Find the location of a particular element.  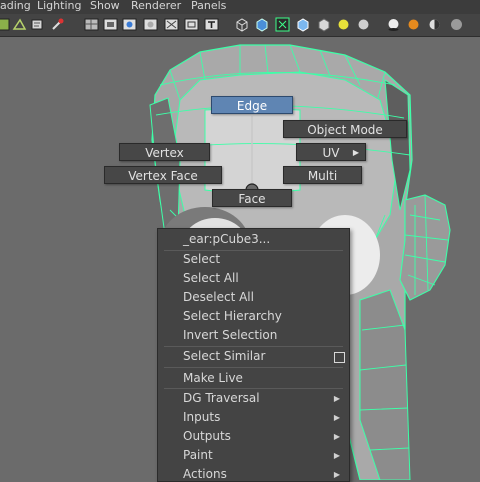

wireframe-icon is located at coordinates (91, 24).